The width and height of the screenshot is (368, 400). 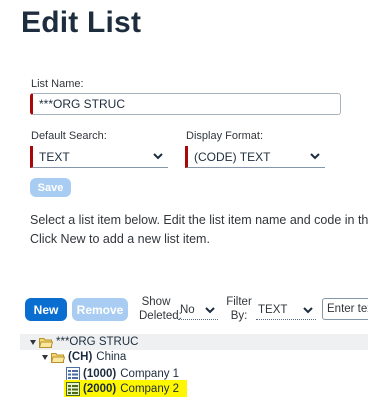 What do you see at coordinates (99, 157) in the screenshot?
I see `default-search-select: TEXT` at bounding box center [99, 157].